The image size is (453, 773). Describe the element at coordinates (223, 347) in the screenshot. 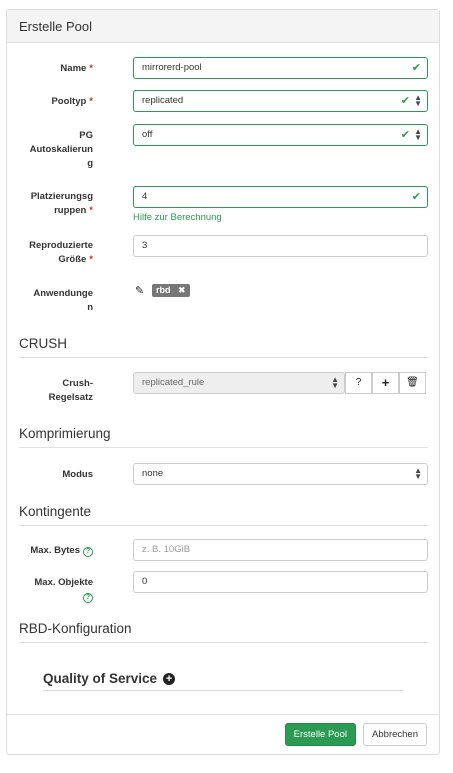

I see `crush-section-title: CRUSH` at that location.